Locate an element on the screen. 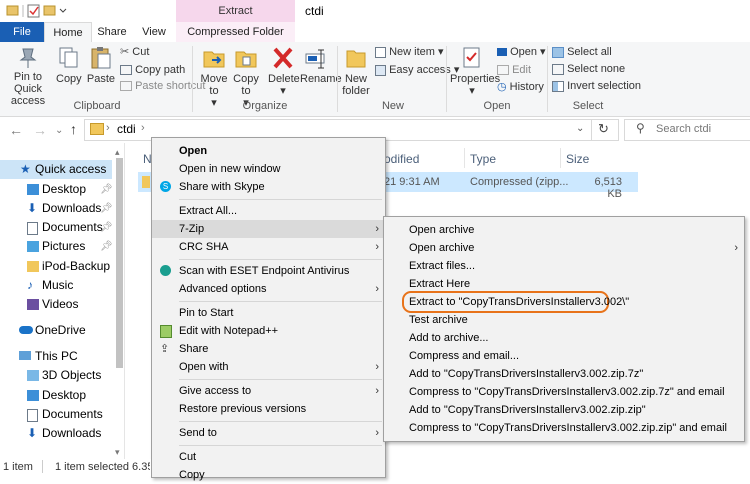  title-bar is located at coordinates (375, 11).